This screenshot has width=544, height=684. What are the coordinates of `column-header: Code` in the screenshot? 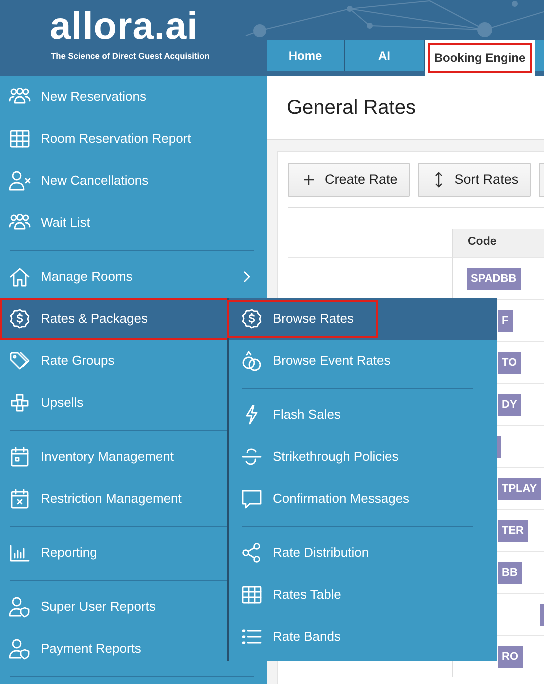 It's located at (498, 243).